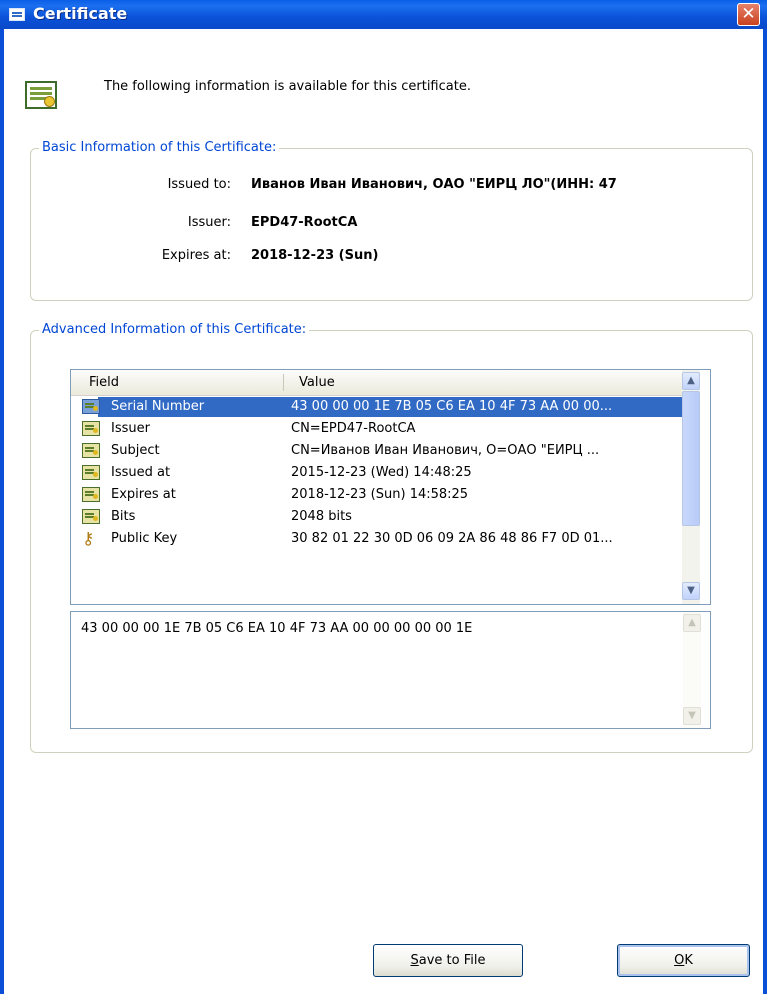 The height and width of the screenshot is (994, 767). Describe the element at coordinates (88, 539) in the screenshot. I see `key-icon: ⚷` at that location.